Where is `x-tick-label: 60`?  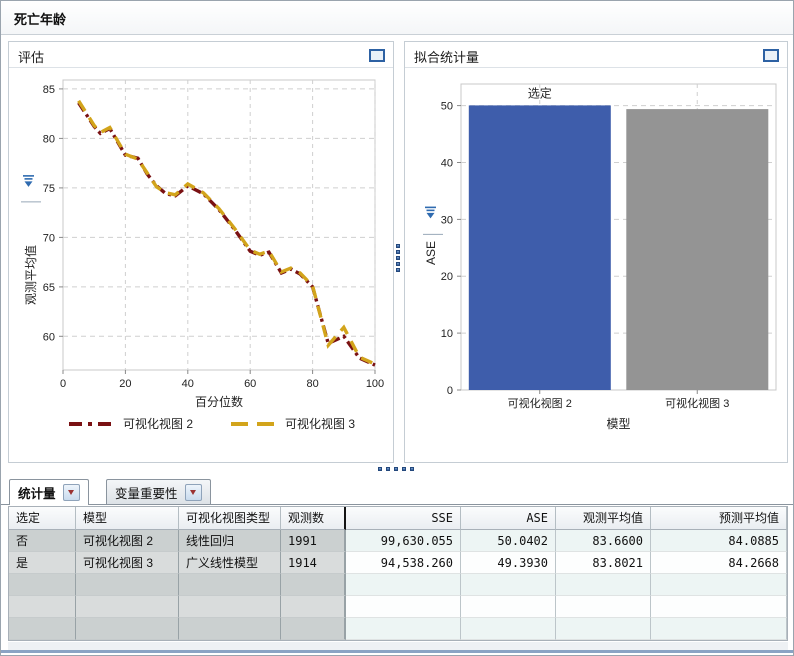 x-tick-label: 60 is located at coordinates (250, 384).